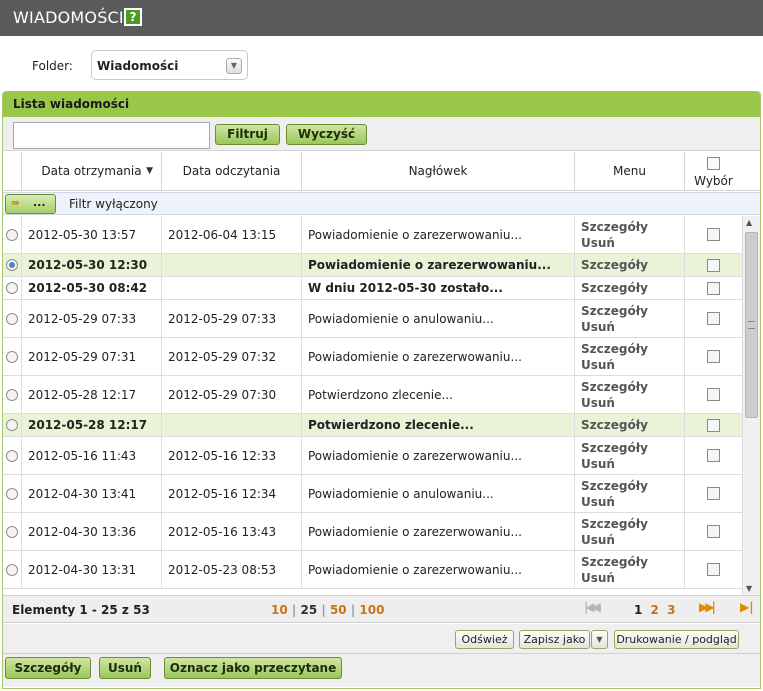  I want to click on select-all-checkbox, so click(713, 163).